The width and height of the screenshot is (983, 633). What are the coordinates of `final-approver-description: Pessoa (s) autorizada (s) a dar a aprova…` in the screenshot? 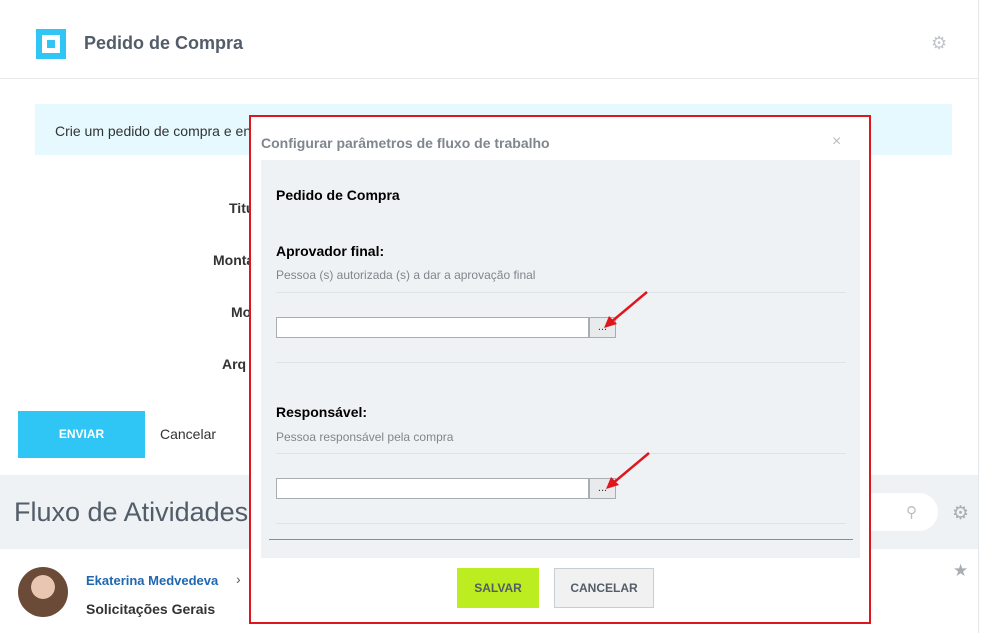 It's located at (406, 275).